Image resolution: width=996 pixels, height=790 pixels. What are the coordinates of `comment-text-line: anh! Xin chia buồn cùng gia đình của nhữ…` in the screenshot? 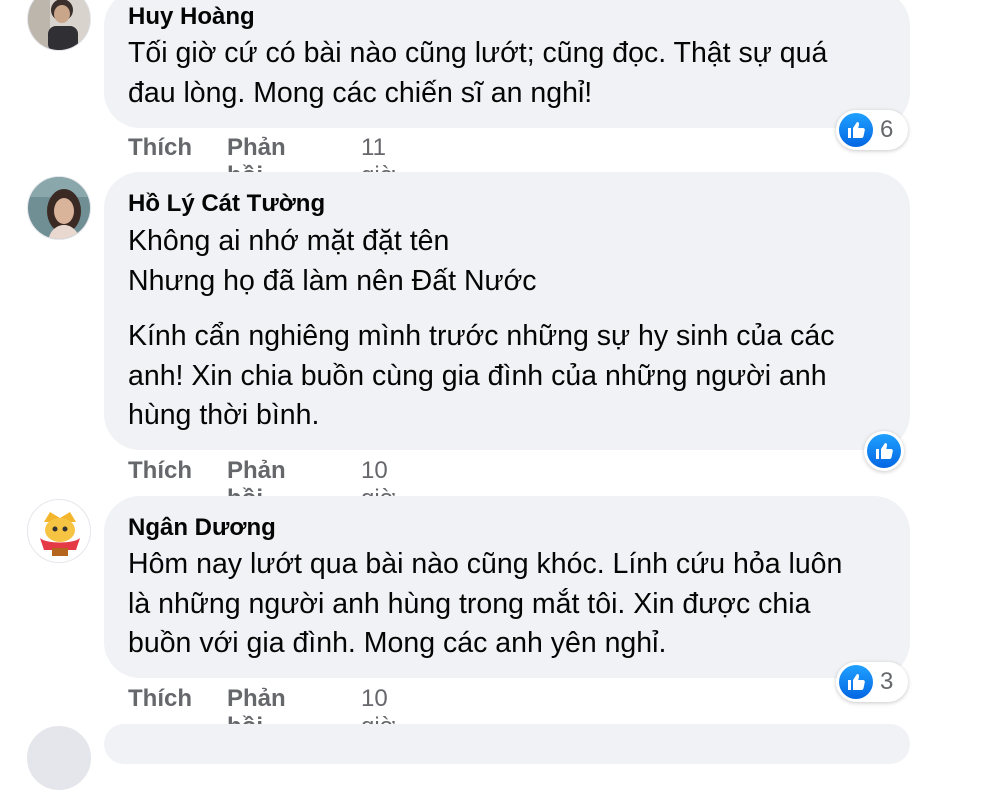 It's located at (477, 376).